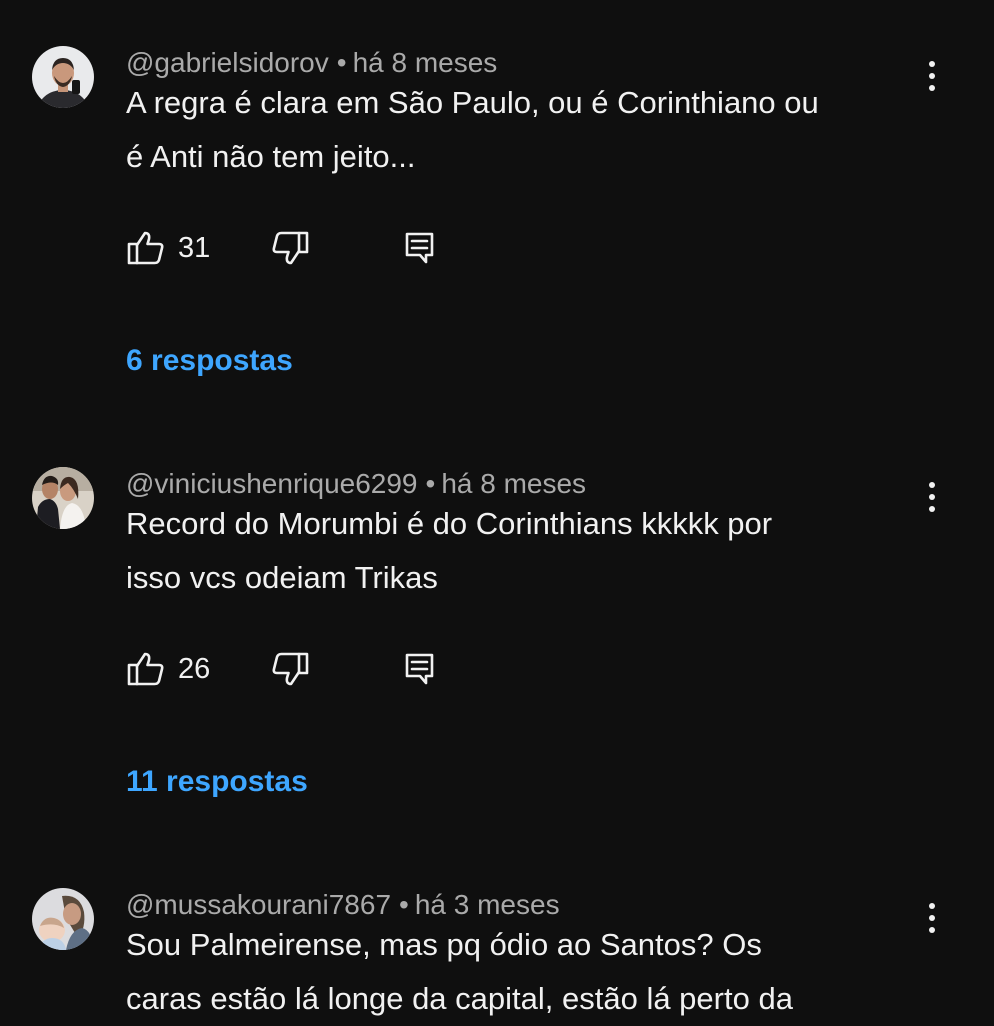 This screenshot has width=994, height=1026. Describe the element at coordinates (272, 483) in the screenshot. I see `comment-author: @viniciushenrique6299` at that location.